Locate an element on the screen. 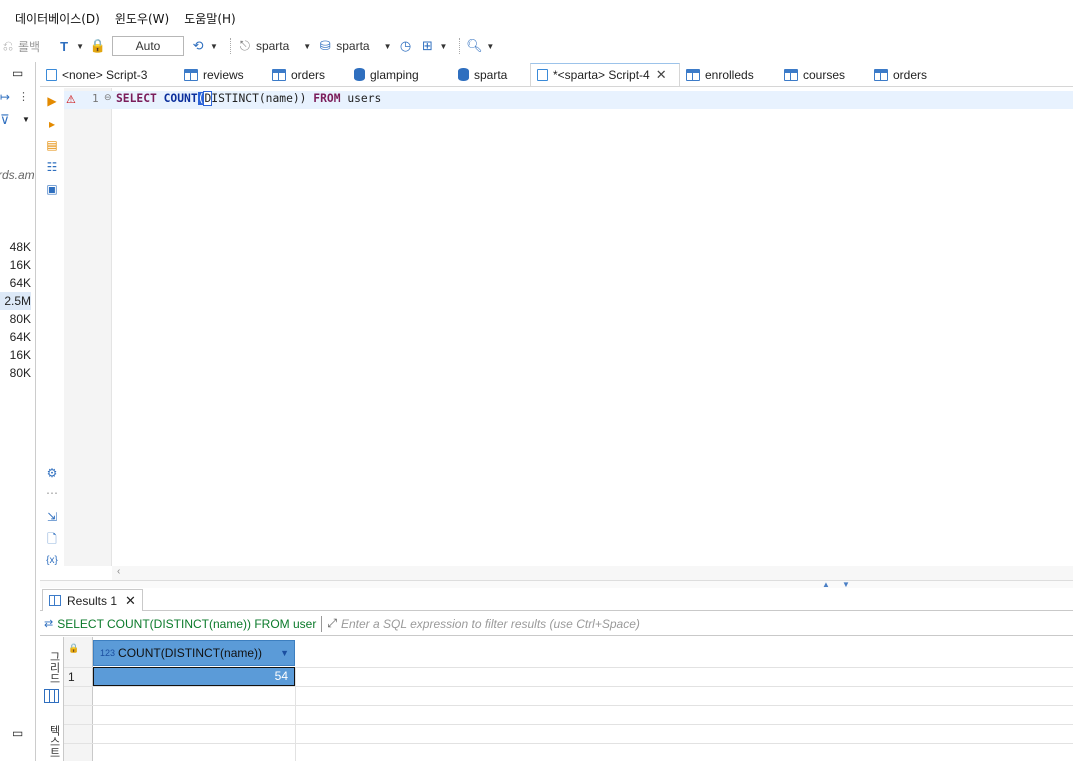  transaction-mode-field: Auto is located at coordinates (148, 46).